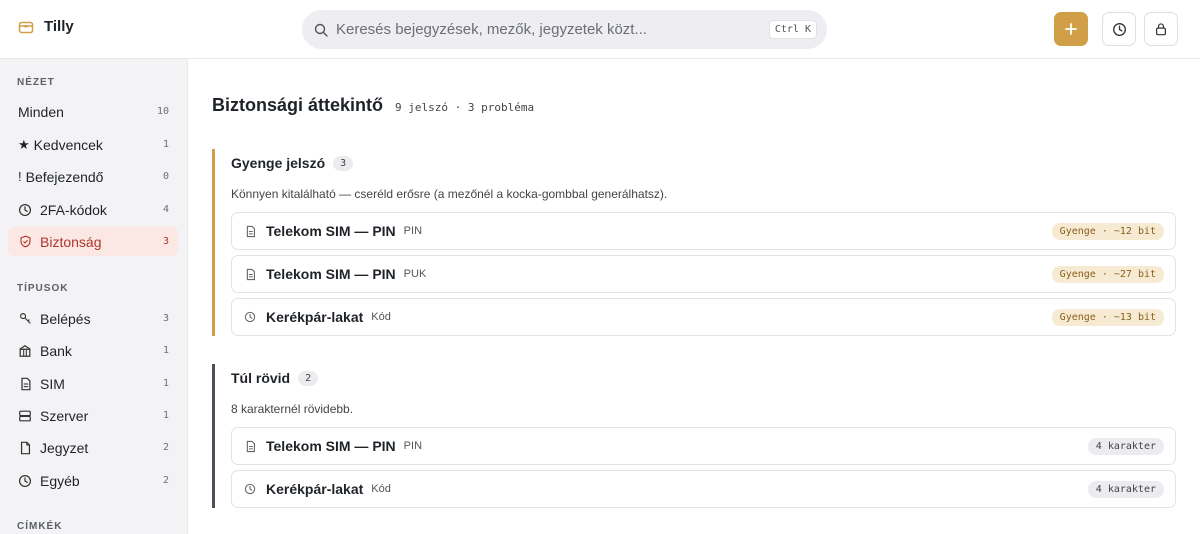 The height and width of the screenshot is (534, 1200). What do you see at coordinates (321, 30) in the screenshot?
I see `search-icon` at bounding box center [321, 30].